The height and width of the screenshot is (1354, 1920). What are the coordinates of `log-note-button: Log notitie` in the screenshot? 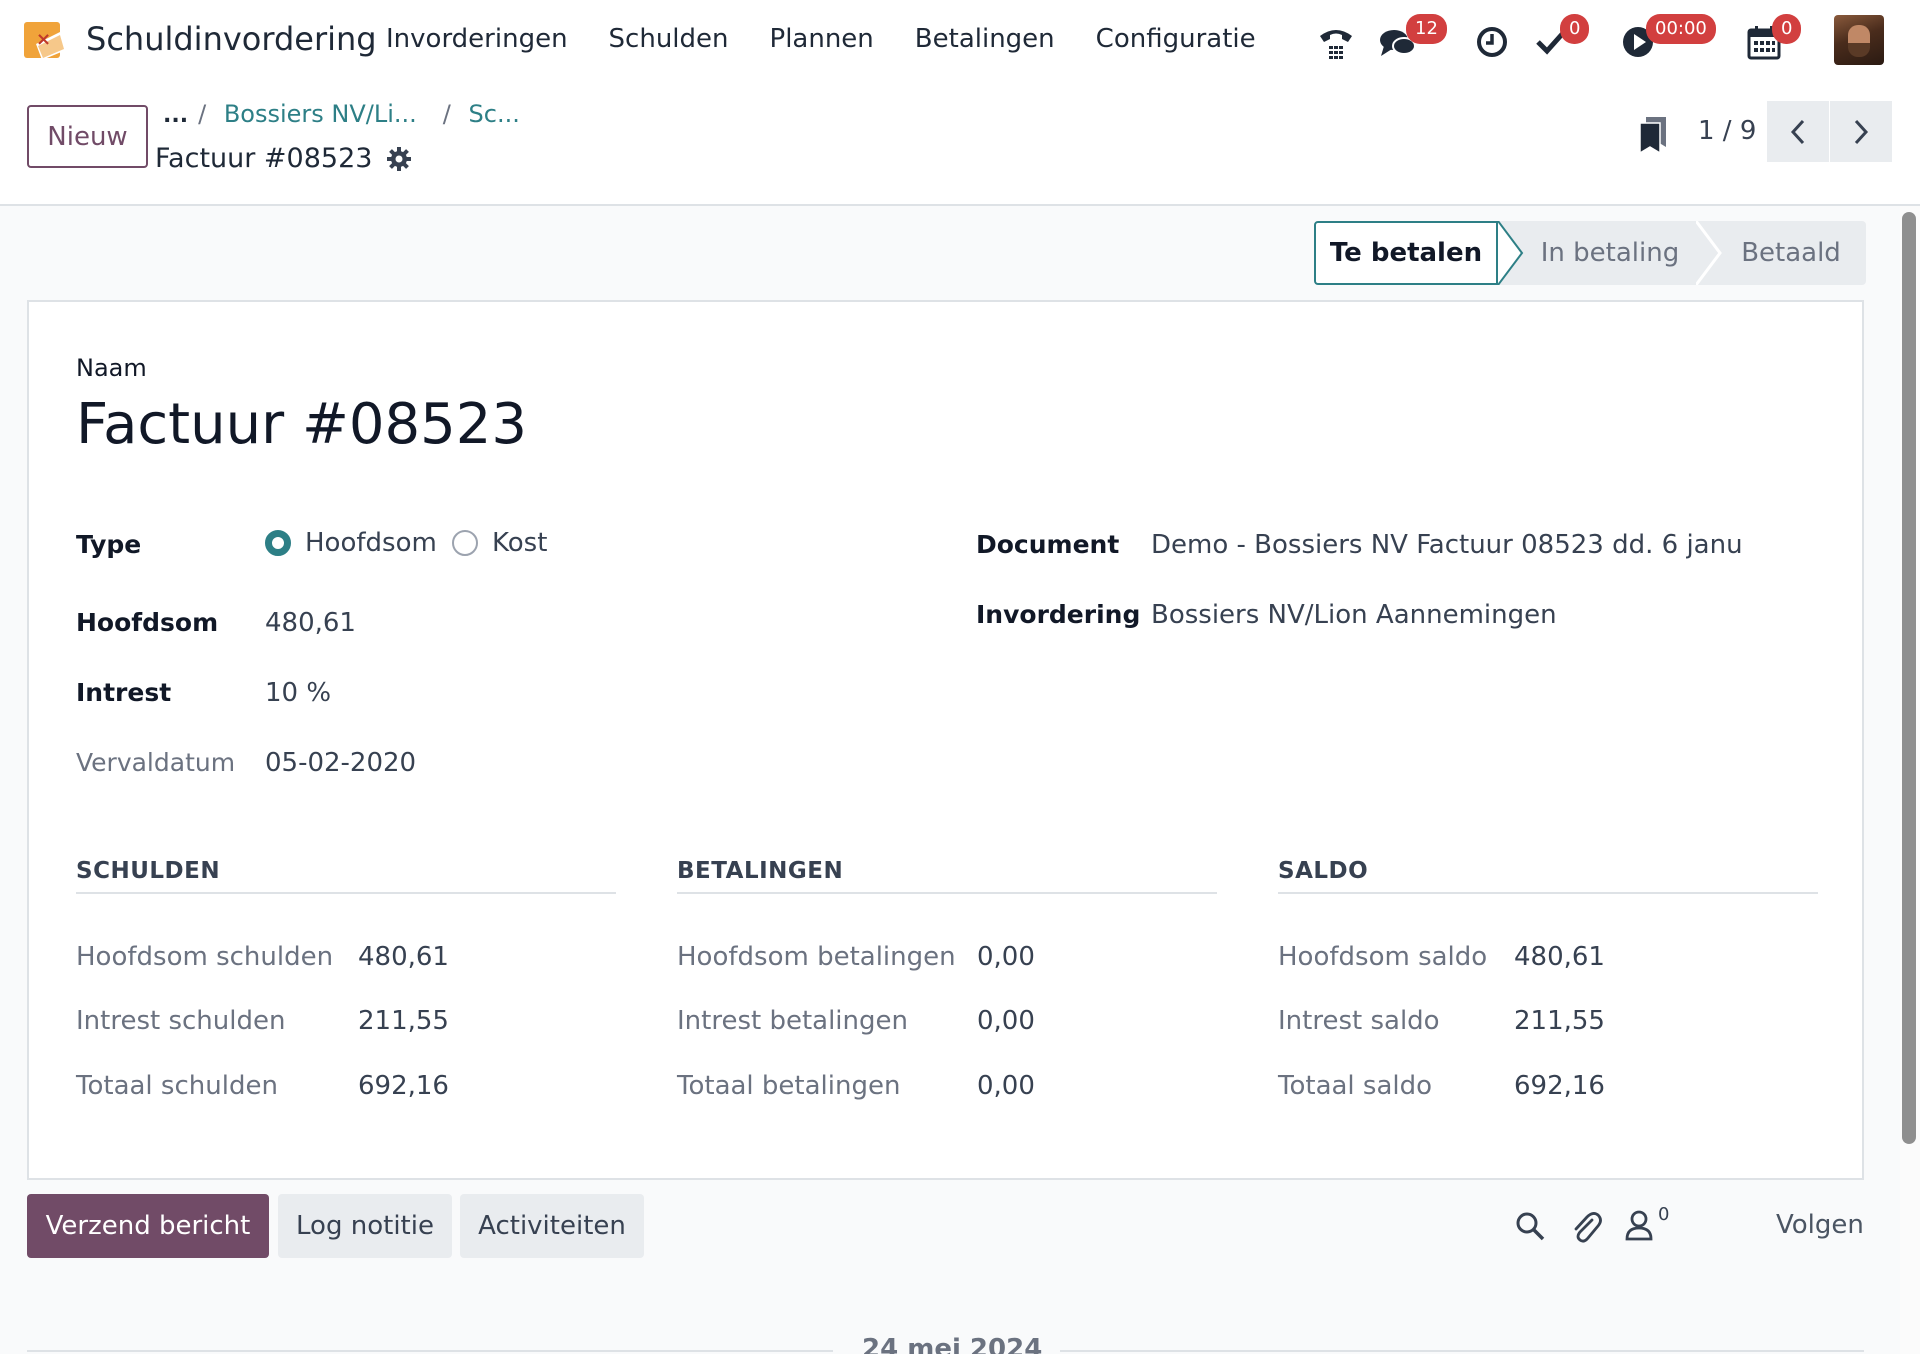 It's located at (365, 1226).